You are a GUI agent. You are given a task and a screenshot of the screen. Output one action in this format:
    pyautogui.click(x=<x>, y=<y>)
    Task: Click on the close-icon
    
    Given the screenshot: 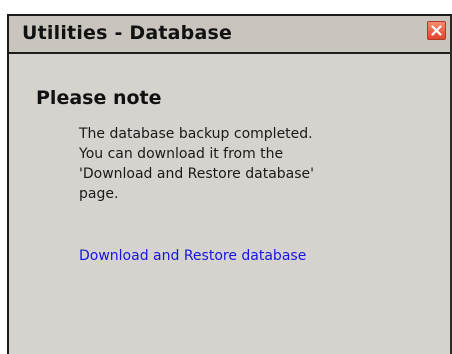 What is the action you would take?
    pyautogui.click(x=436, y=30)
    